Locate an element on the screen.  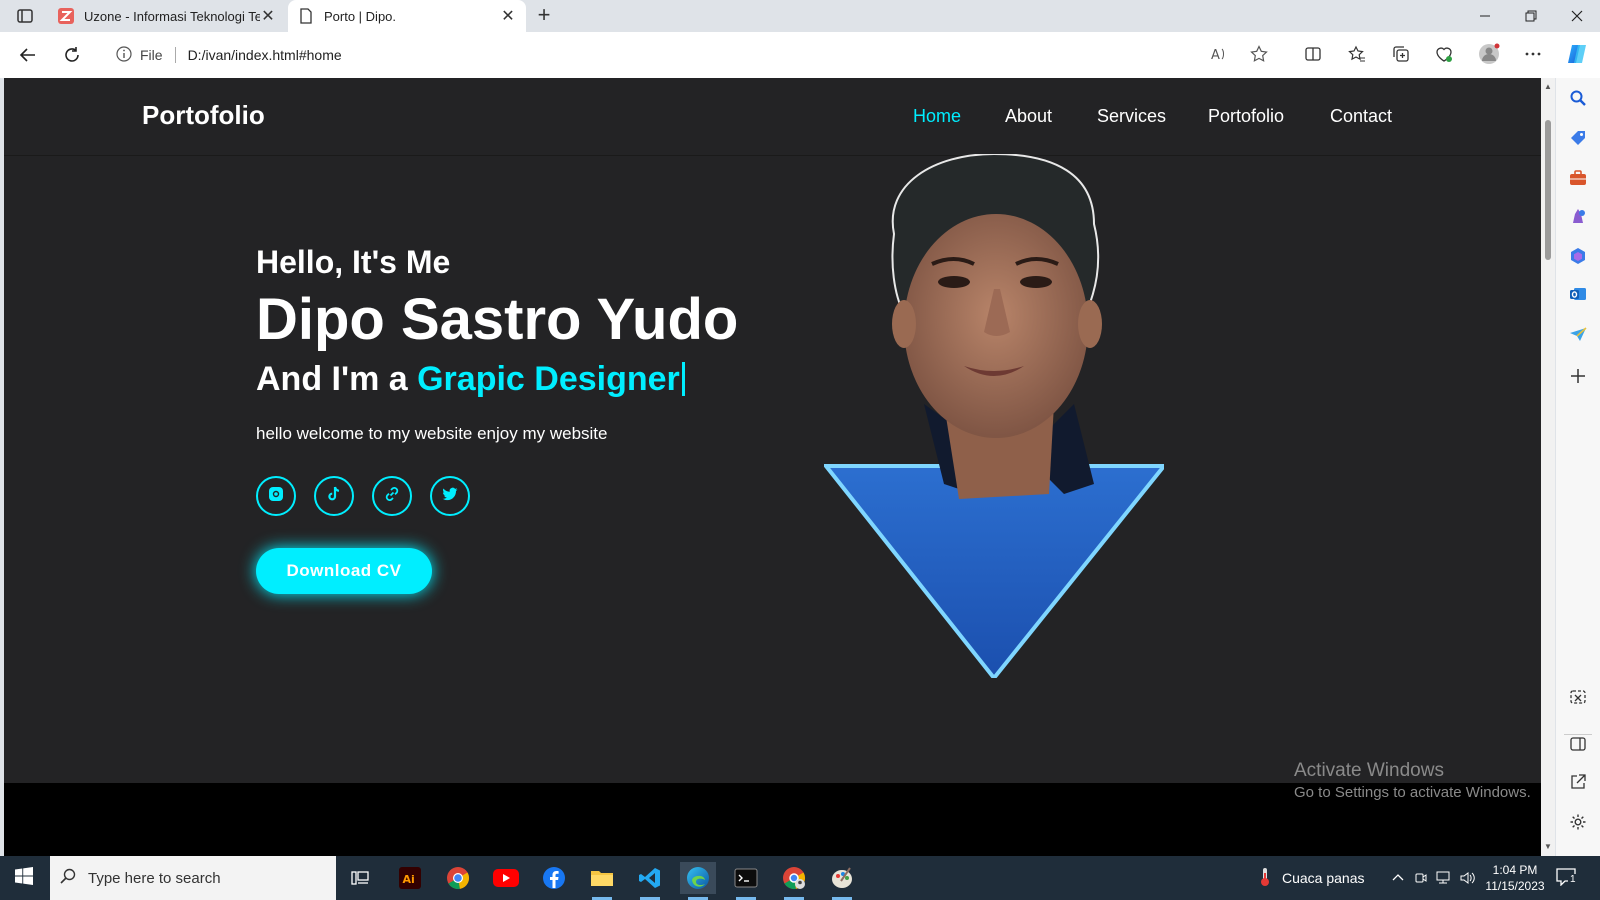
minimize-button is located at coordinates (1485, 16).